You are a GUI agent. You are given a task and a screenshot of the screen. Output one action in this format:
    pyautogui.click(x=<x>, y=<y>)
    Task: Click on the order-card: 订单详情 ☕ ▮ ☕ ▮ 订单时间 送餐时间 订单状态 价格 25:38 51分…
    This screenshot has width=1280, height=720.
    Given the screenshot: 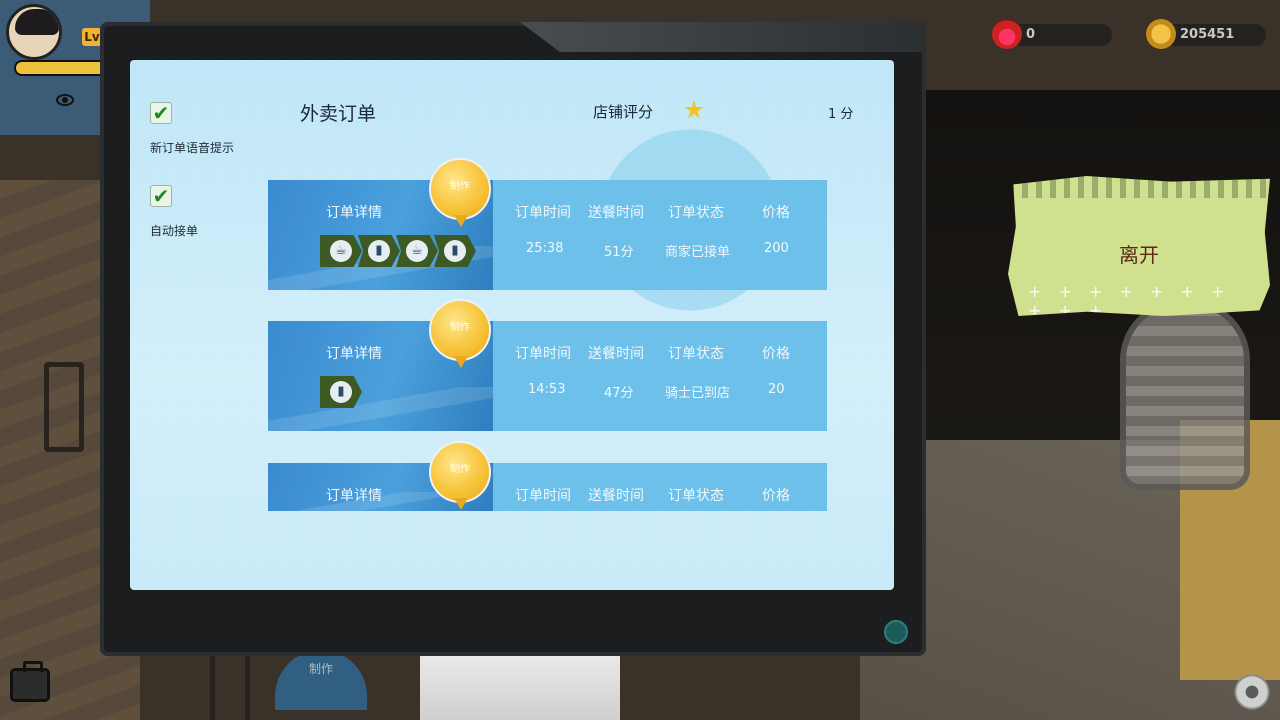 What is the action you would take?
    pyautogui.click(x=547, y=235)
    